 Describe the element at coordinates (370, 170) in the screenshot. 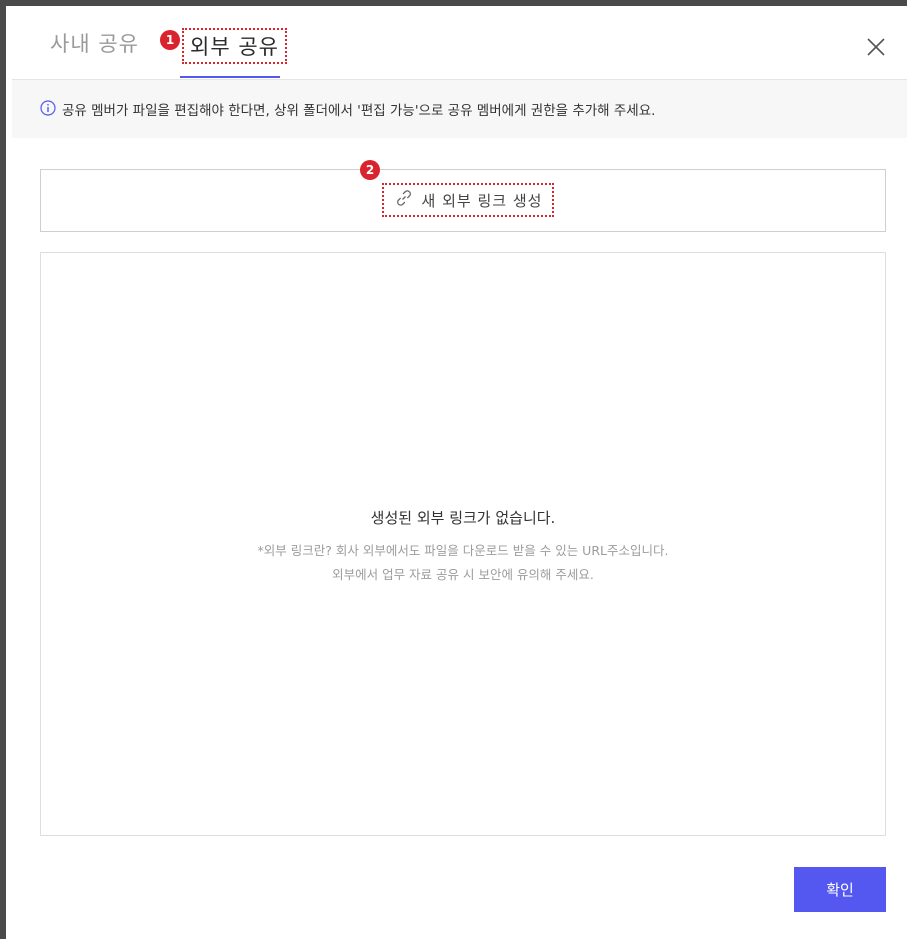

I see `annotation-badge-2: 2` at that location.